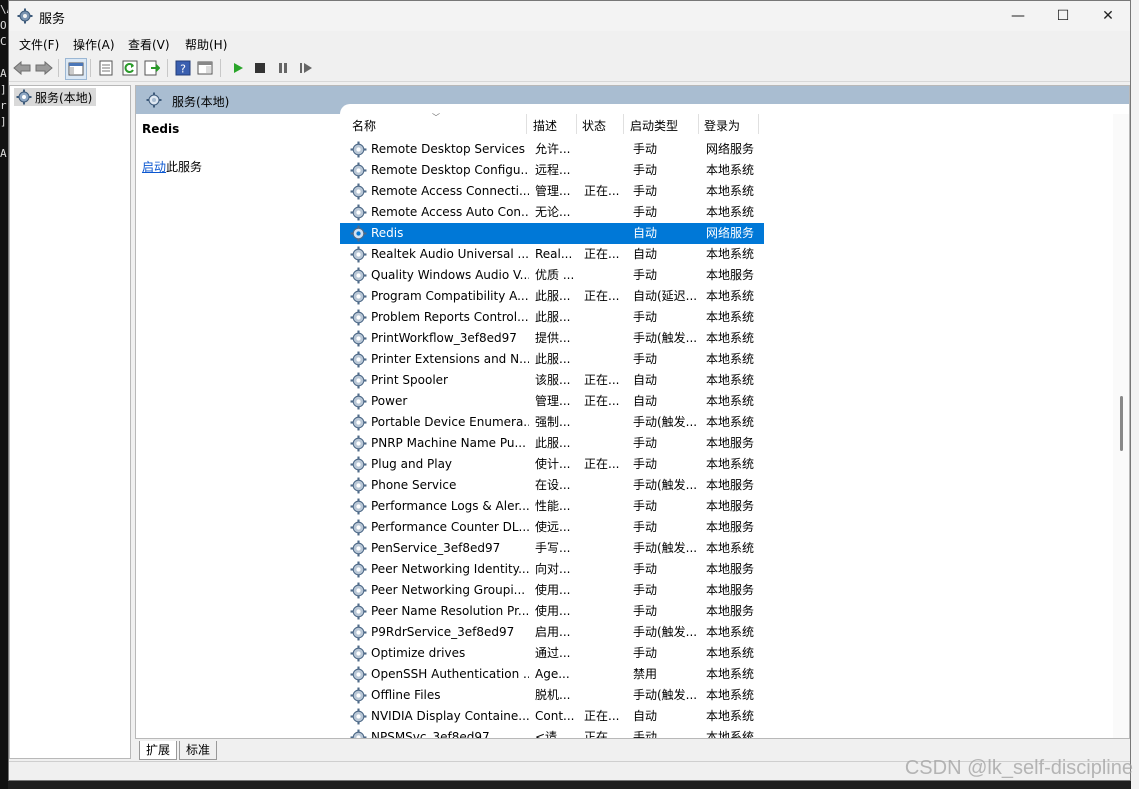 The width and height of the screenshot is (1139, 789). Describe the element at coordinates (161, 129) in the screenshot. I see `selected-service-title: Redis` at that location.